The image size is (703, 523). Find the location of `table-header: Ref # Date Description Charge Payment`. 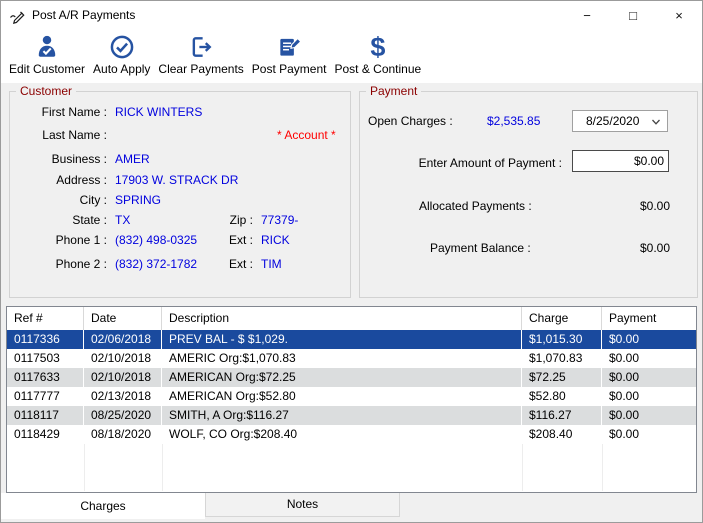

table-header: Ref # Date Description Charge Payment is located at coordinates (351, 318).